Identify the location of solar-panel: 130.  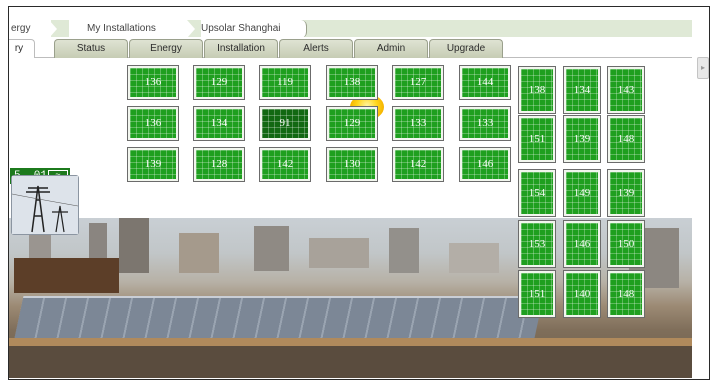
(352, 164).